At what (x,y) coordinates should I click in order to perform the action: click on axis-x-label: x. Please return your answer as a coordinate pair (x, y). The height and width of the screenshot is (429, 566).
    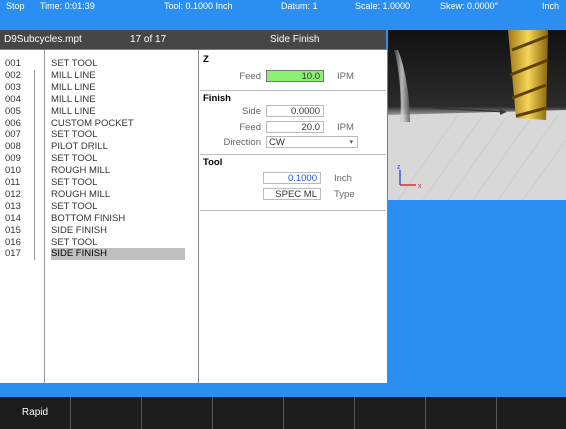
    Looking at the image, I should click on (420, 186).